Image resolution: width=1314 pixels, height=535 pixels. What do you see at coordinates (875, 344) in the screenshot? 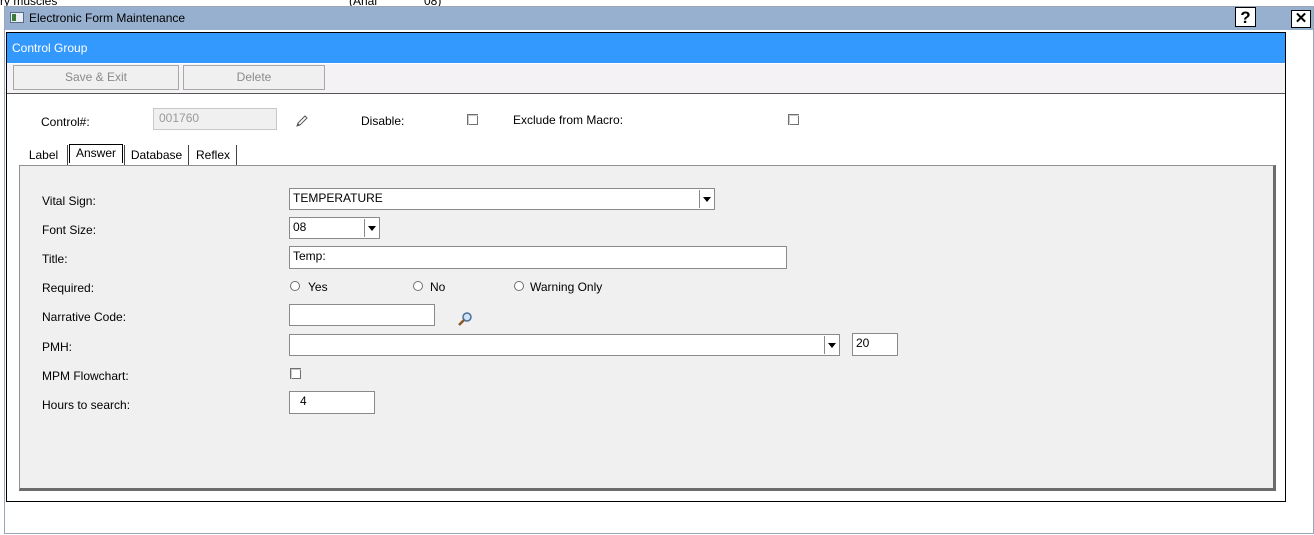
I see `pmh-number-input: 20` at bounding box center [875, 344].